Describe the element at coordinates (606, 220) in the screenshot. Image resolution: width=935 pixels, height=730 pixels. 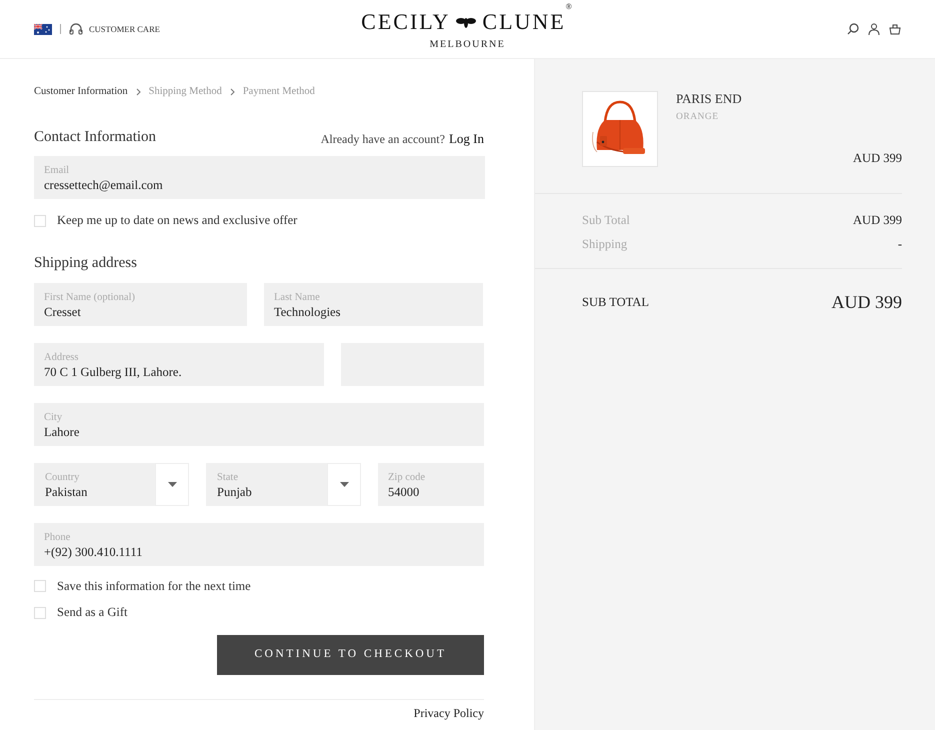
I see `summary-label: Sub Total` at that location.